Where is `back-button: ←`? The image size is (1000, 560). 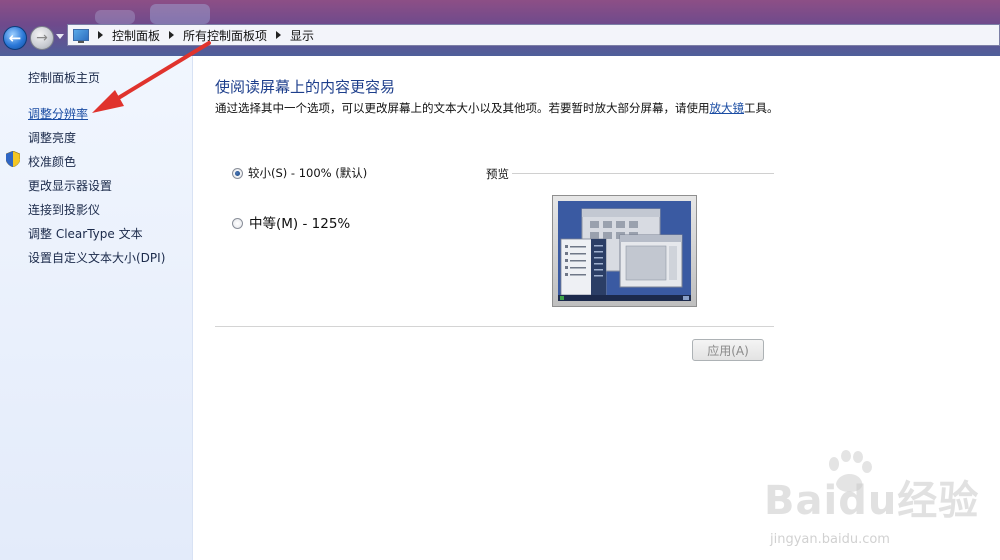 back-button: ← is located at coordinates (15, 38).